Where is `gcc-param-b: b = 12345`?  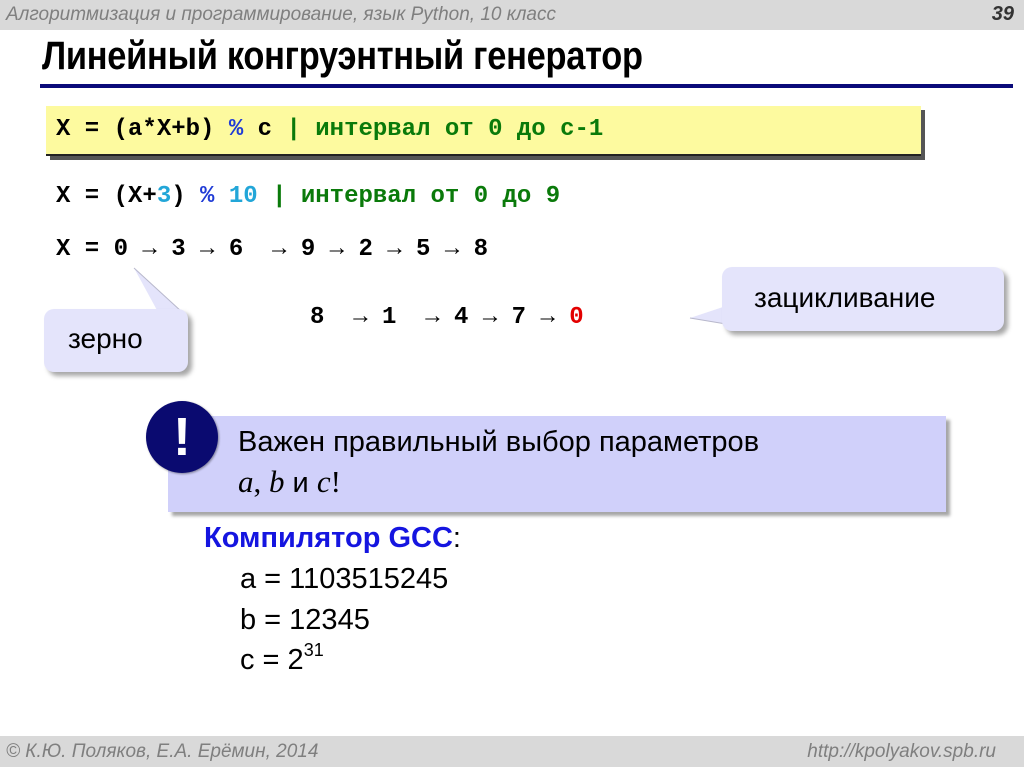 gcc-param-b: b = 12345 is located at coordinates (305, 620).